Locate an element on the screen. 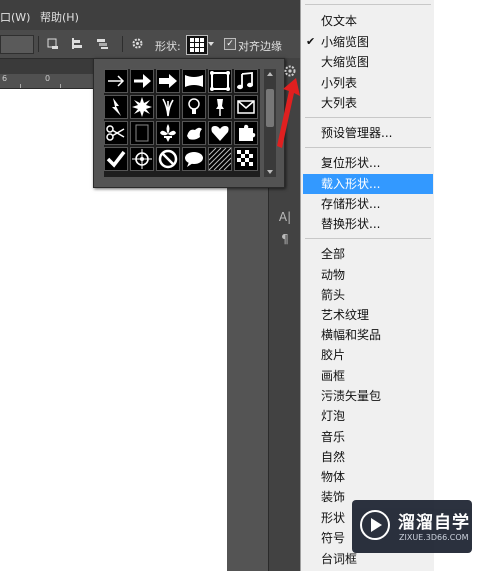 The image size is (500, 571). puzzle-icon is located at coordinates (246, 133).